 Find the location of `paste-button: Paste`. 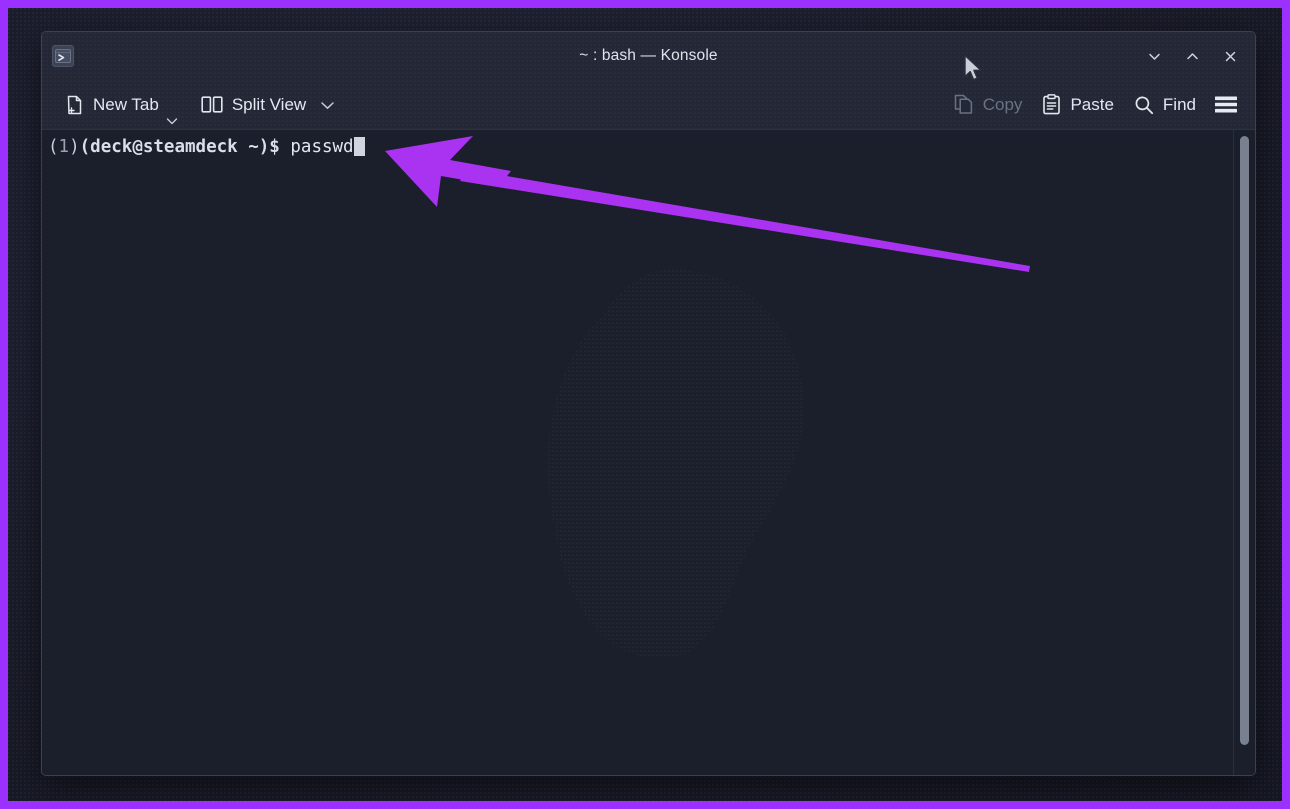

paste-button: Paste is located at coordinates (1077, 104).